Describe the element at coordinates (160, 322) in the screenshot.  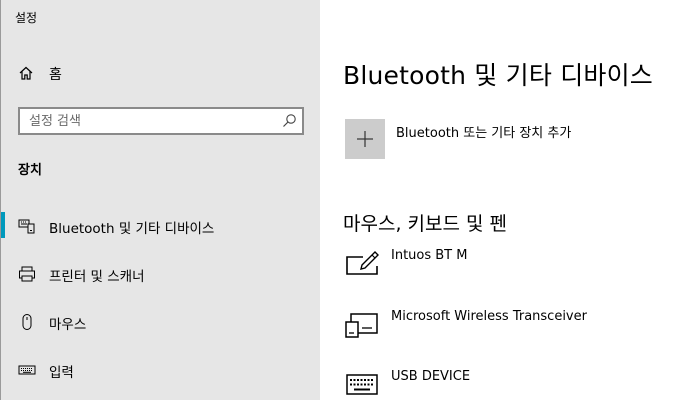
I see `sidebar-item-mouse: 마우스` at that location.